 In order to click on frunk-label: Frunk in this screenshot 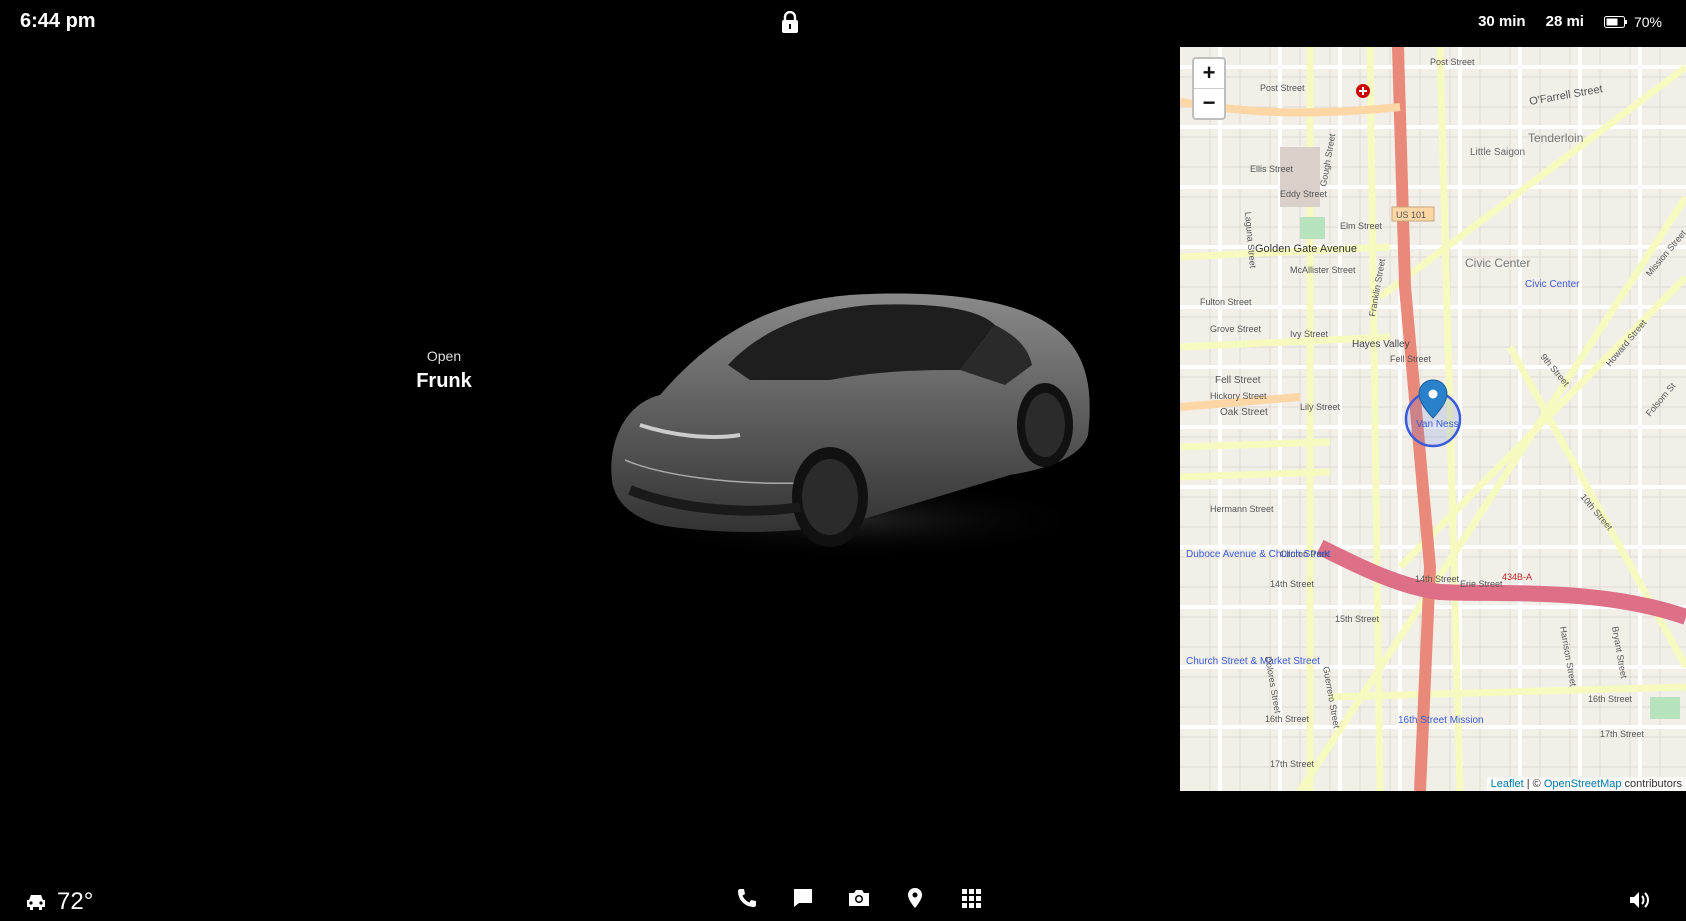, I will do `click(444, 381)`.